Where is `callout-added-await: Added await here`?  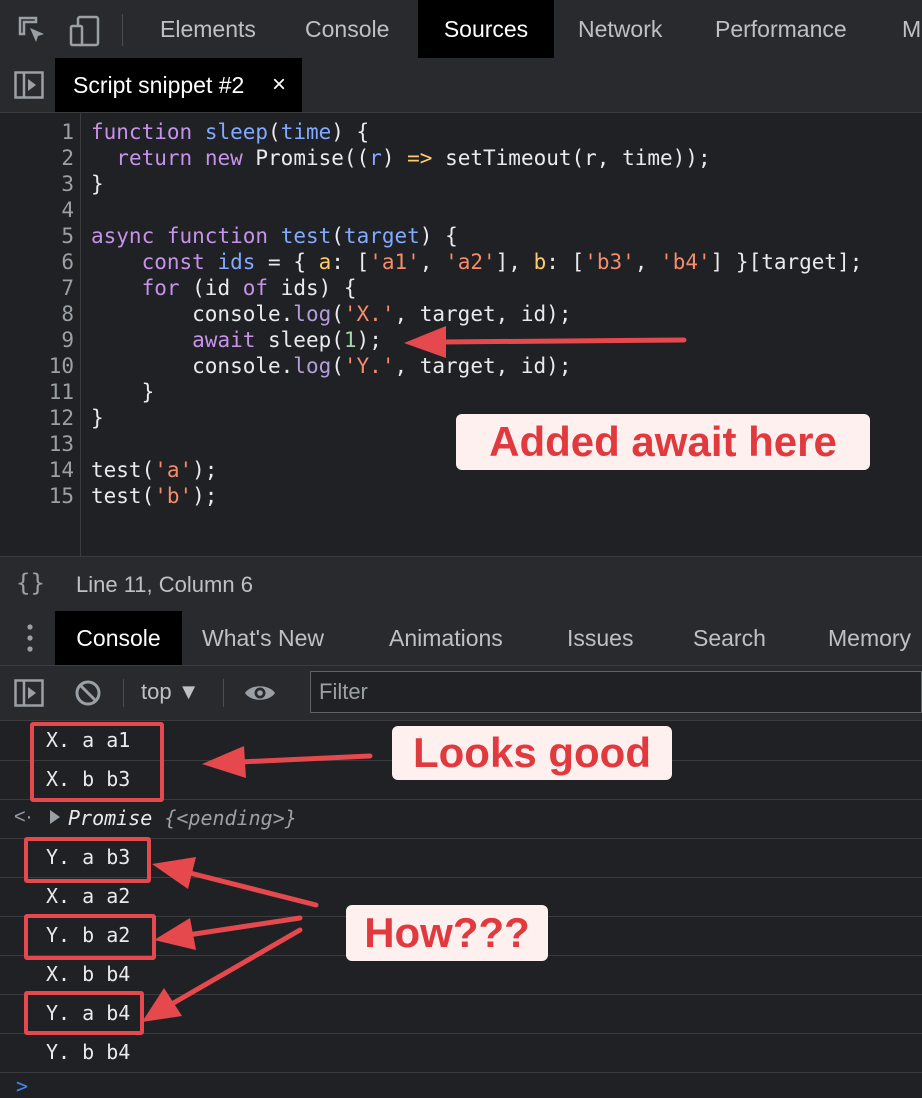 callout-added-await: Added await here is located at coordinates (663, 442).